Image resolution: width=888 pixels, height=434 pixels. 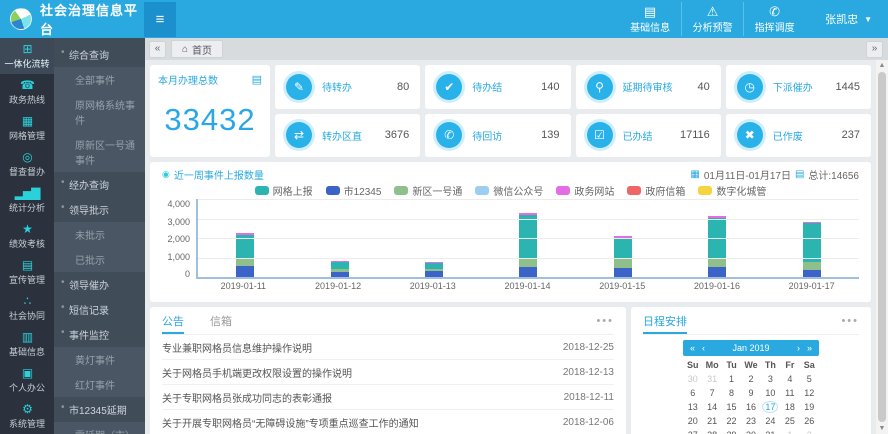 I want to click on announcement-row: 关于网格员手机端更改权限设置的操作说明 2018-12-13, so click(x=388, y=372).